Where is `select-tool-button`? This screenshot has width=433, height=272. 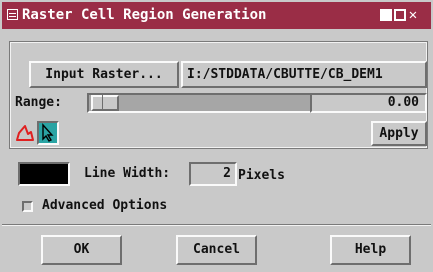
select-tool-button is located at coordinates (48, 133).